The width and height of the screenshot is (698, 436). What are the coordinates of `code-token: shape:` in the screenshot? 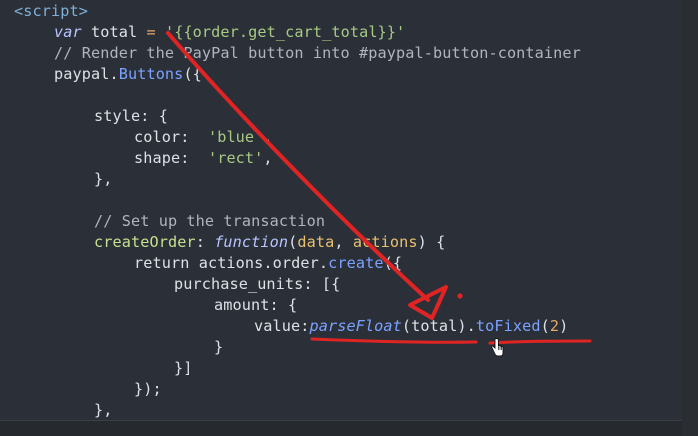 It's located at (171, 158).